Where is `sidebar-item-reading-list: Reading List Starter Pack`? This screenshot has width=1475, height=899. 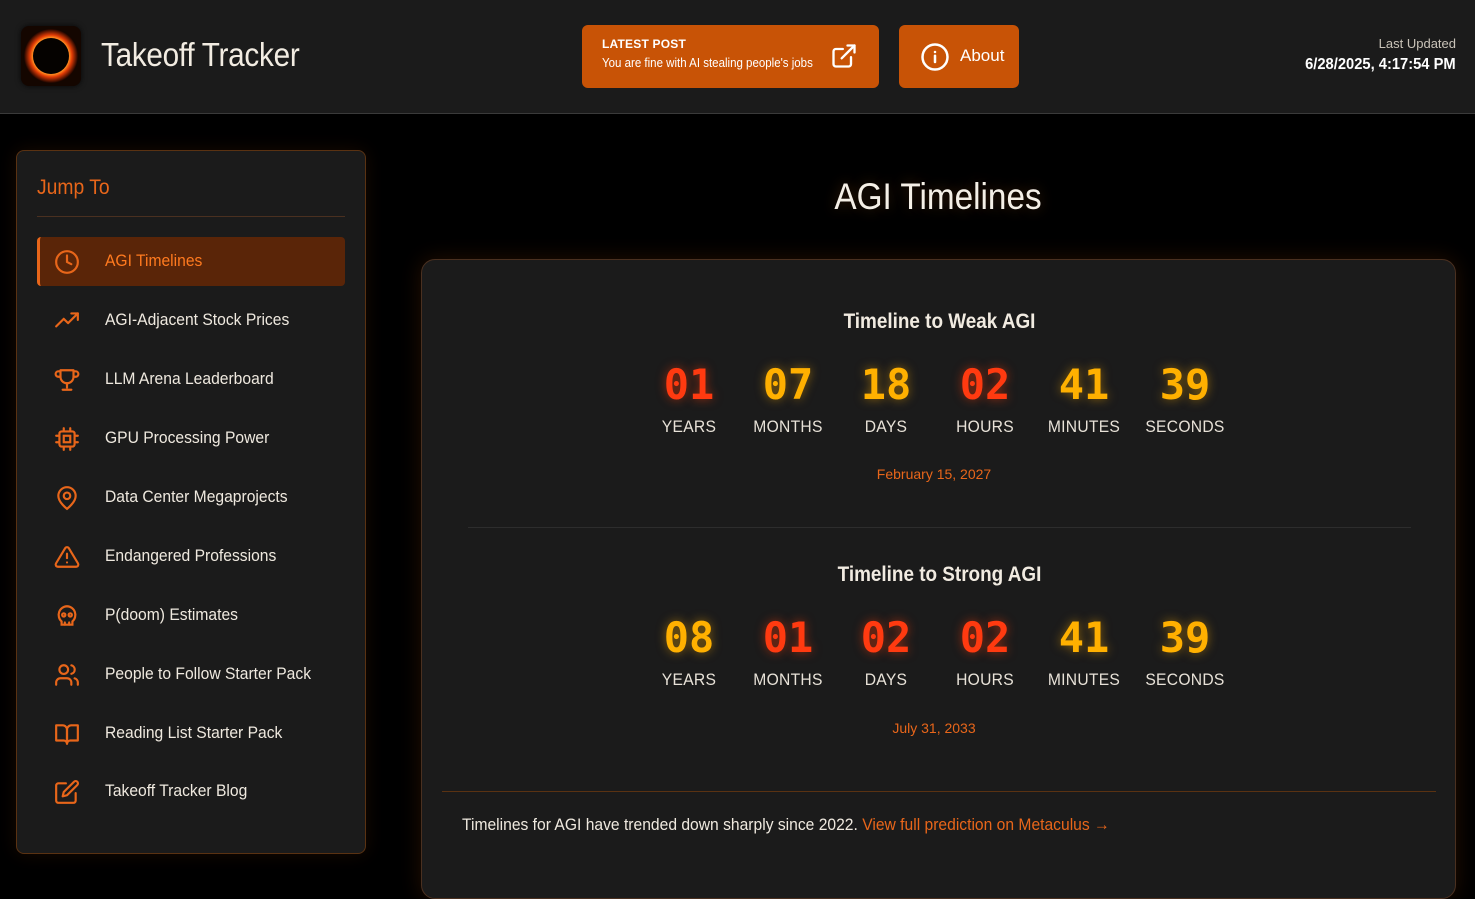 sidebar-item-reading-list: Reading List Starter Pack is located at coordinates (191, 733).